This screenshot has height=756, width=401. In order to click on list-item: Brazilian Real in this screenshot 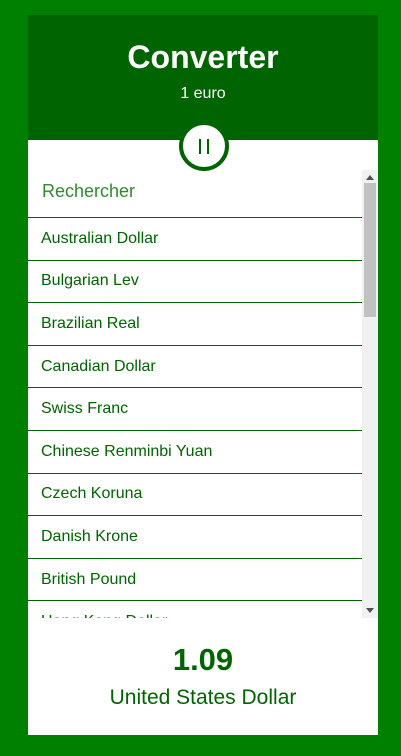, I will do `click(195, 324)`.